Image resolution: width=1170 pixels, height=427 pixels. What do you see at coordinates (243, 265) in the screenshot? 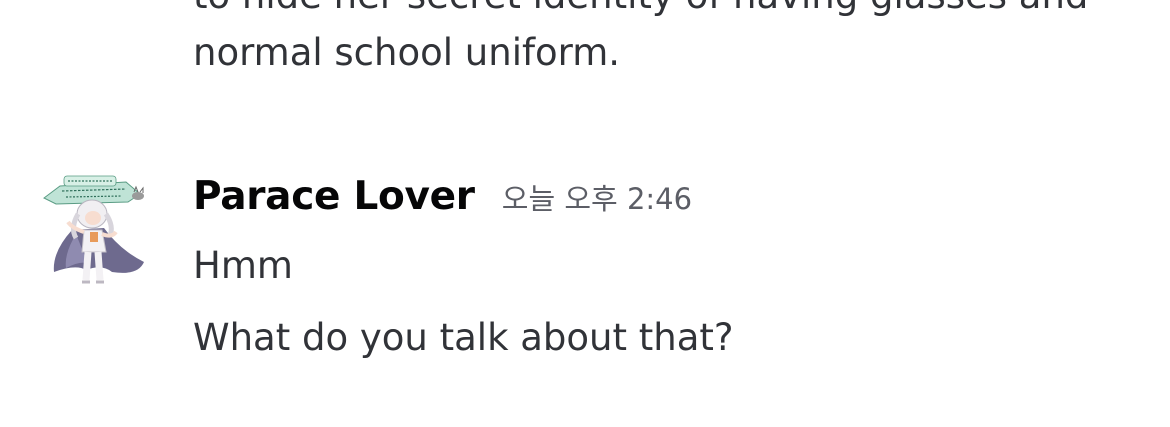
I see `message-line: Hmm` at bounding box center [243, 265].